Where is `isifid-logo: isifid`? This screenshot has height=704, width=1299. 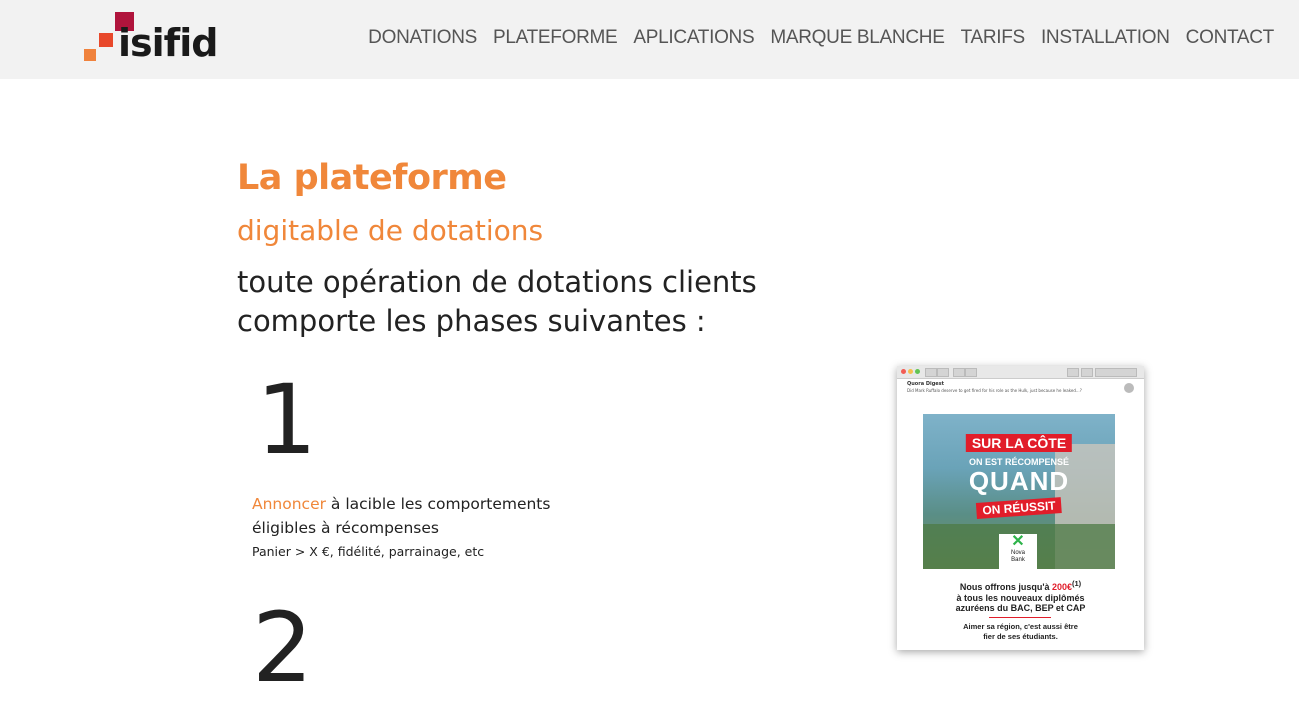
isifid-logo: isifid is located at coordinates (156, 39).